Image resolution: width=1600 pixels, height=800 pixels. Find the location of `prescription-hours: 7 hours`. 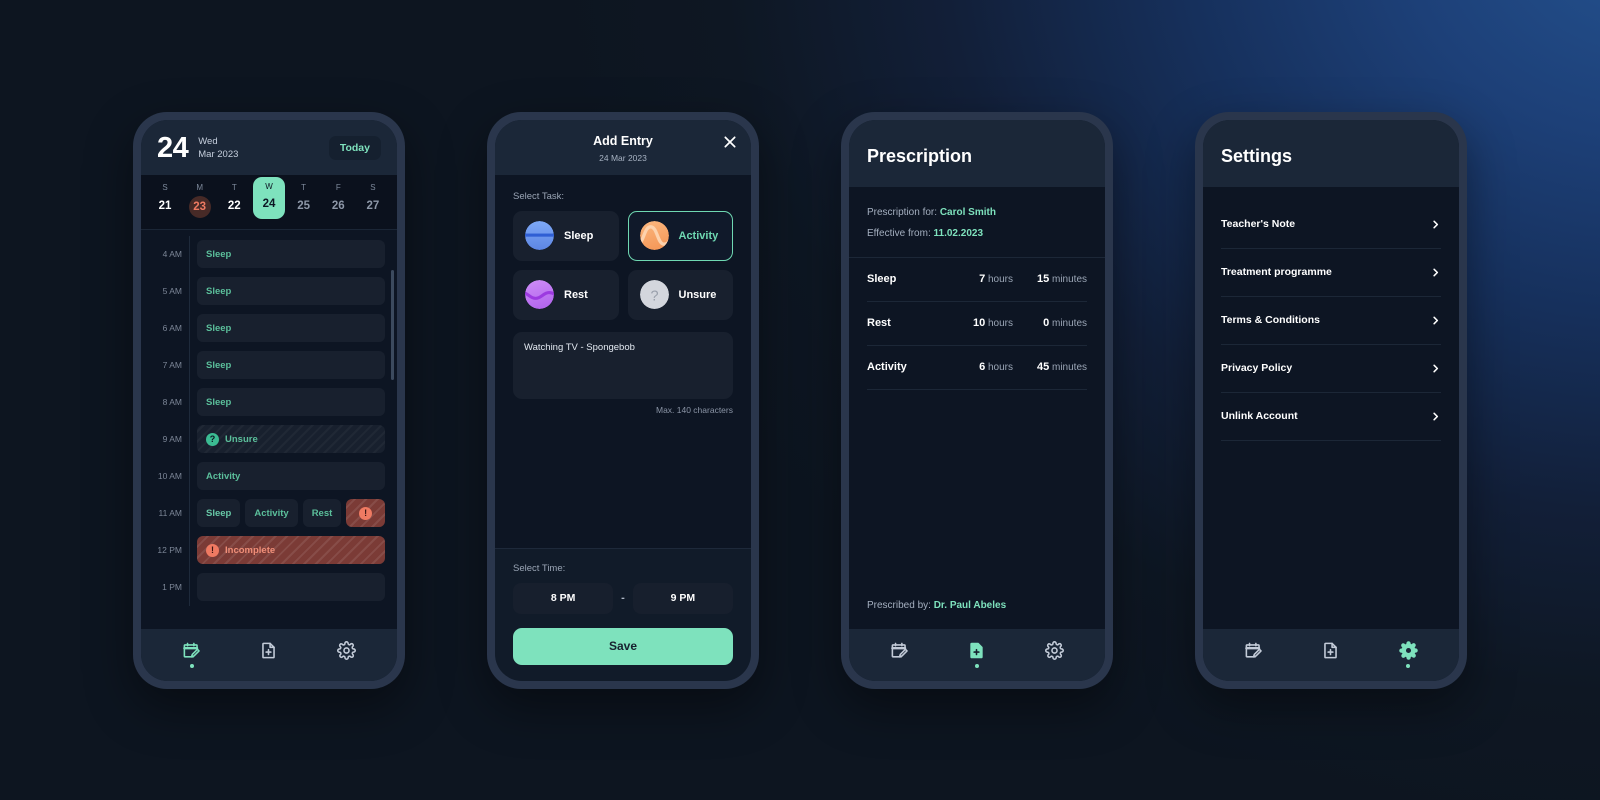

prescription-hours: 7 hours is located at coordinates (981, 279).